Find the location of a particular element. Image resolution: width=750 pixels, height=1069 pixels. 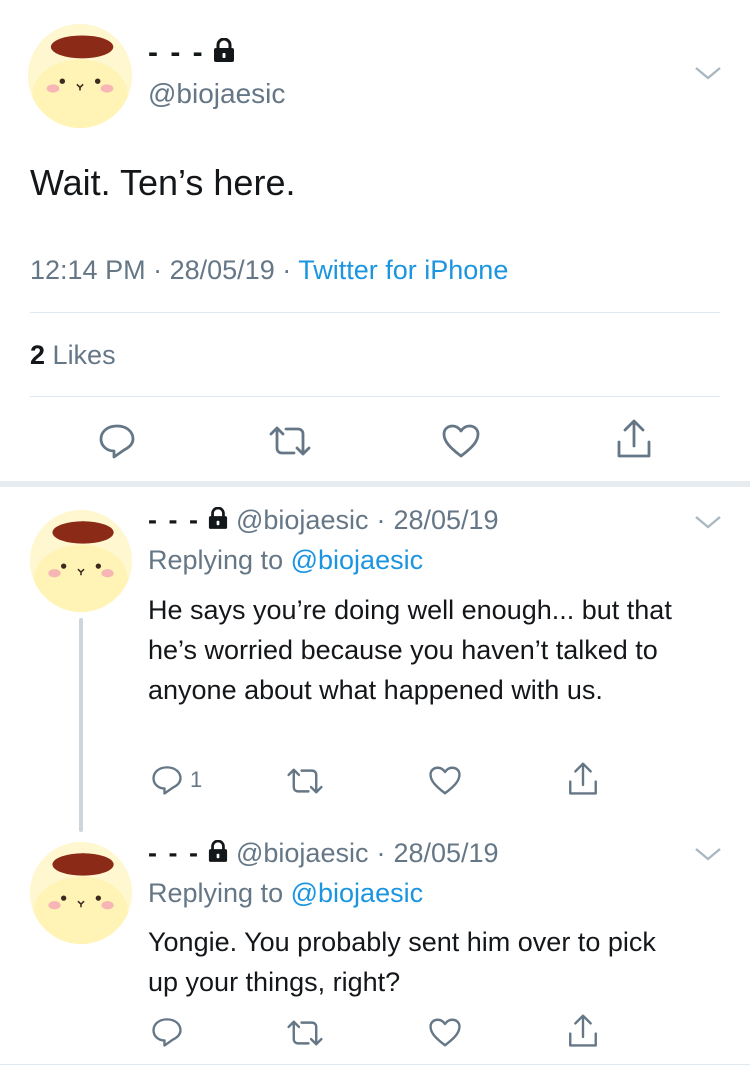

tweet-meta: 12:14 PM · 28/05/19 · Twitter for iPhone is located at coordinates (269, 270).